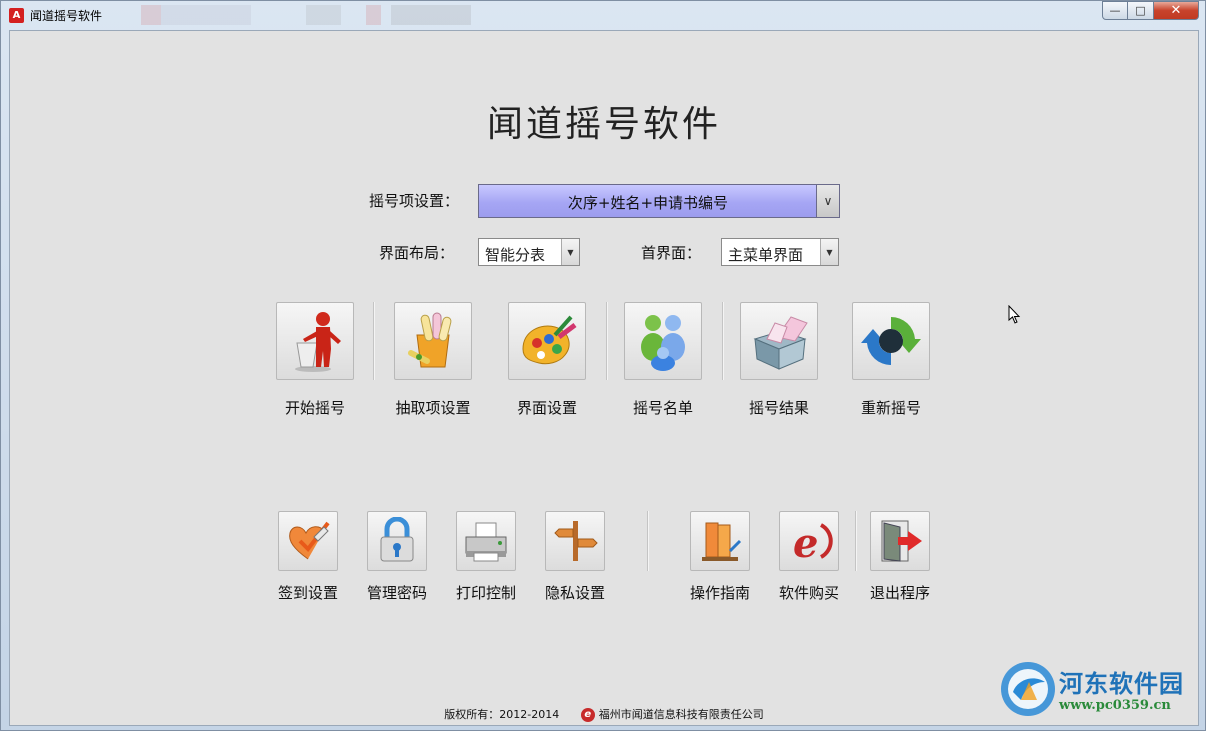 The height and width of the screenshot is (731, 1206). Describe the element at coordinates (827, 201) in the screenshot. I see `chevron-down-icon: ∨` at that location.